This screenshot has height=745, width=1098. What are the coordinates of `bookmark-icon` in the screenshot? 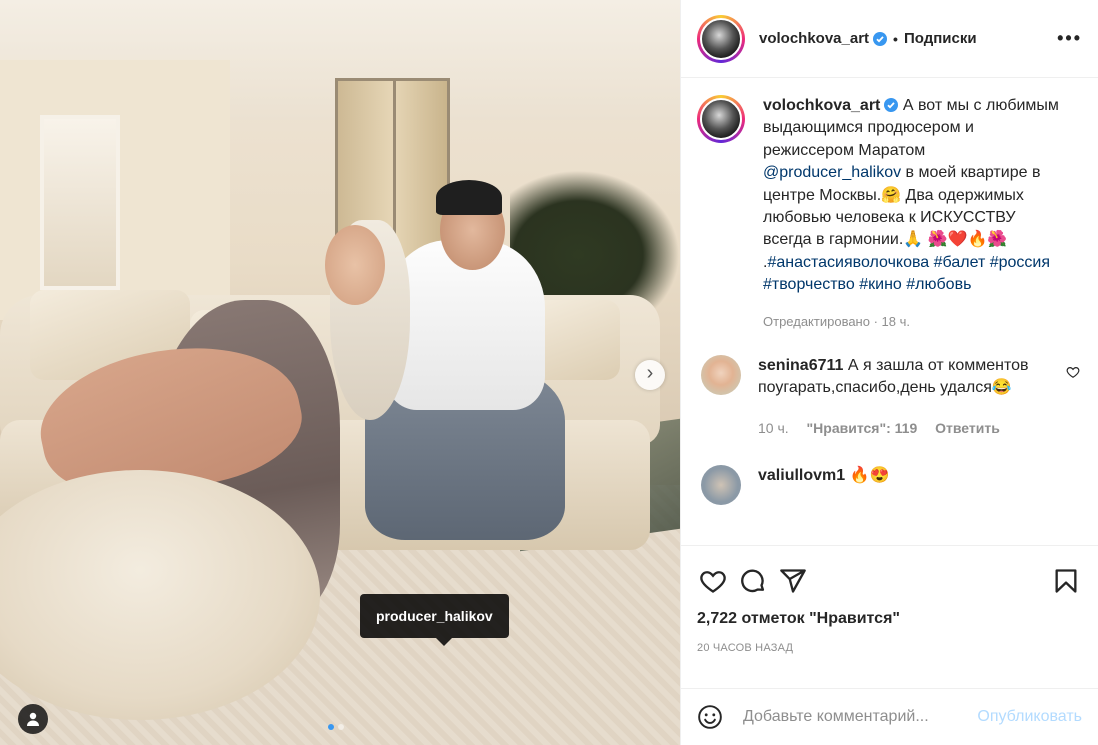 It's located at (1066, 581).